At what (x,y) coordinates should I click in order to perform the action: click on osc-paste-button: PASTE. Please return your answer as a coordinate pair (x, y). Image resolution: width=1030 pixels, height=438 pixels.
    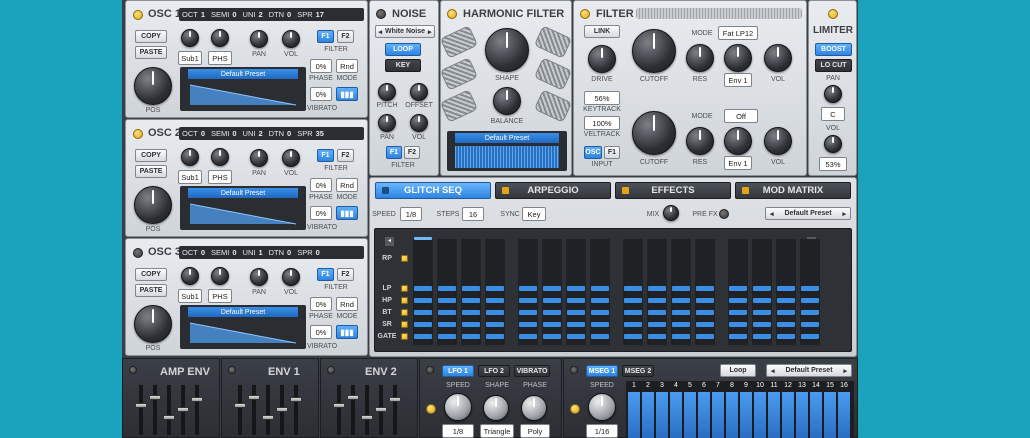
    Looking at the image, I should click on (151, 171).